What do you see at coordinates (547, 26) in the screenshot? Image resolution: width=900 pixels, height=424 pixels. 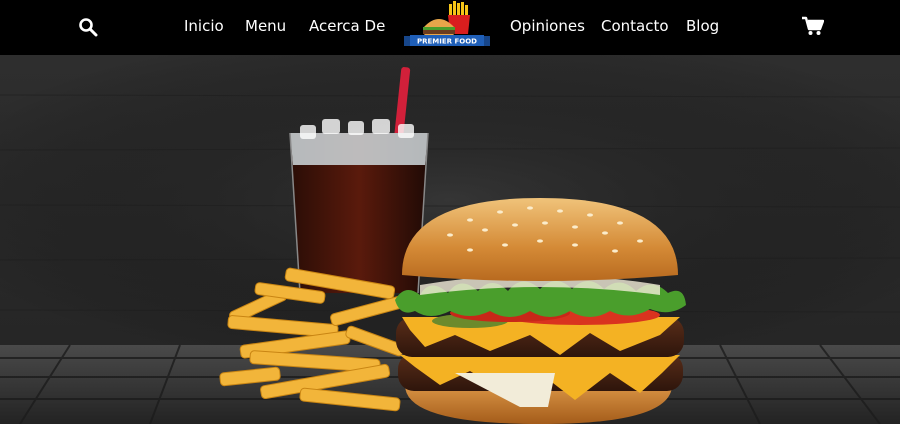 I see `nav-link-opiniones: Opiniones` at bounding box center [547, 26].